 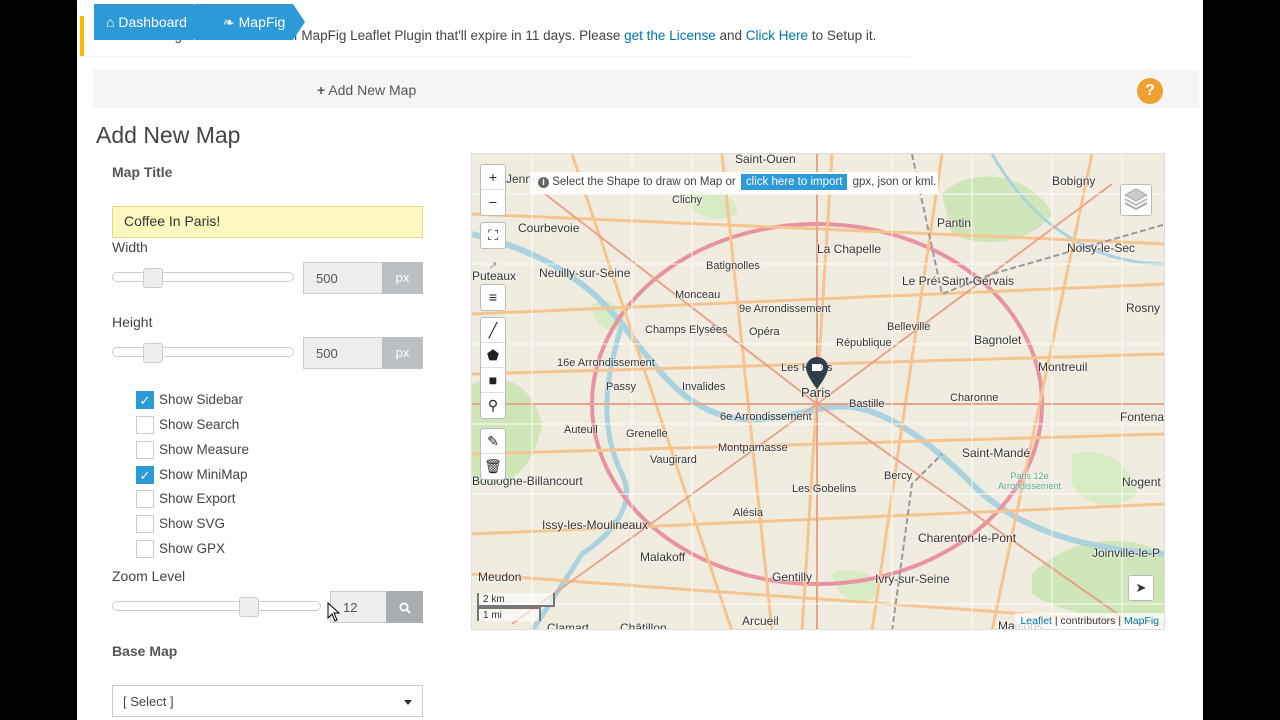 I want to click on height-unit: px, so click(x=402, y=353).